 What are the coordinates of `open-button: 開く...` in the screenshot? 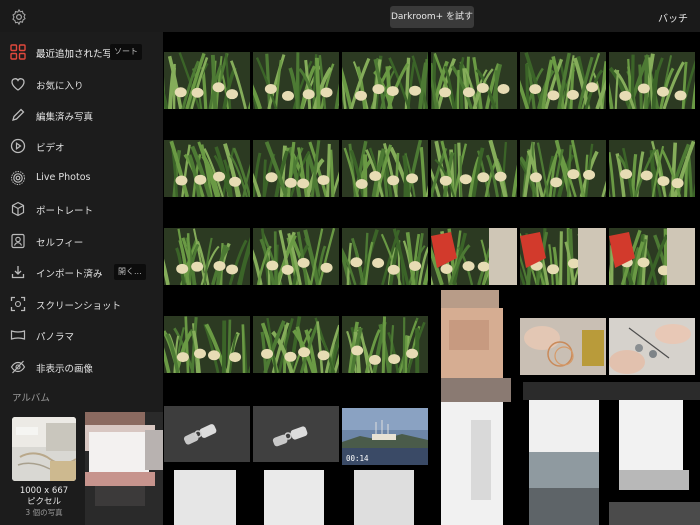 It's located at (130, 272).